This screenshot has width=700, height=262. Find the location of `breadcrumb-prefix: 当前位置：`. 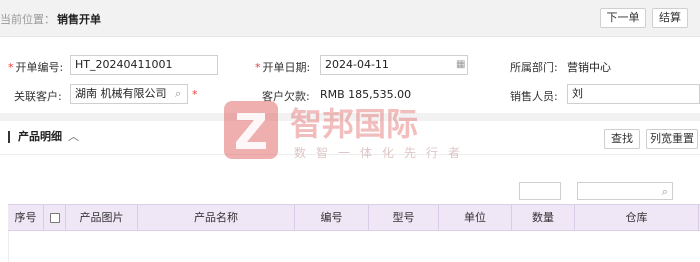

breadcrumb-prefix: 当前位置： is located at coordinates (27, 19).